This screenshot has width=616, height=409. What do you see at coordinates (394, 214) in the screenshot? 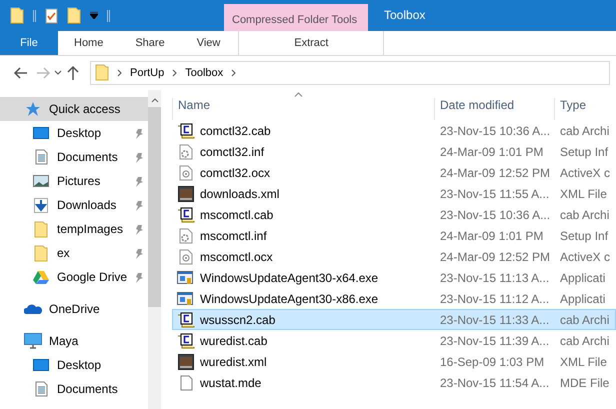
I see `file-row: mscomctl.cab 23-Nov-15 10:36 A... cab Archi` at bounding box center [394, 214].